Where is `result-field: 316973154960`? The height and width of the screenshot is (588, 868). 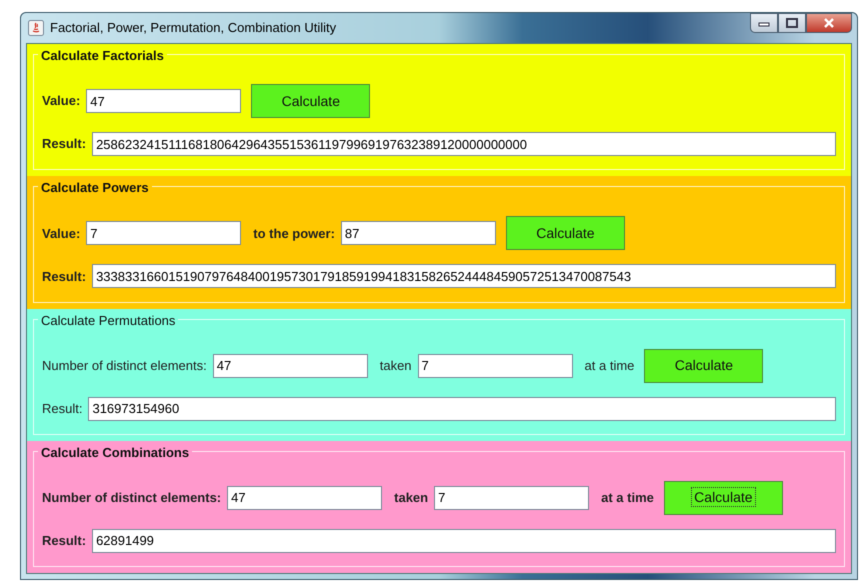 result-field: 316973154960 is located at coordinates (462, 408).